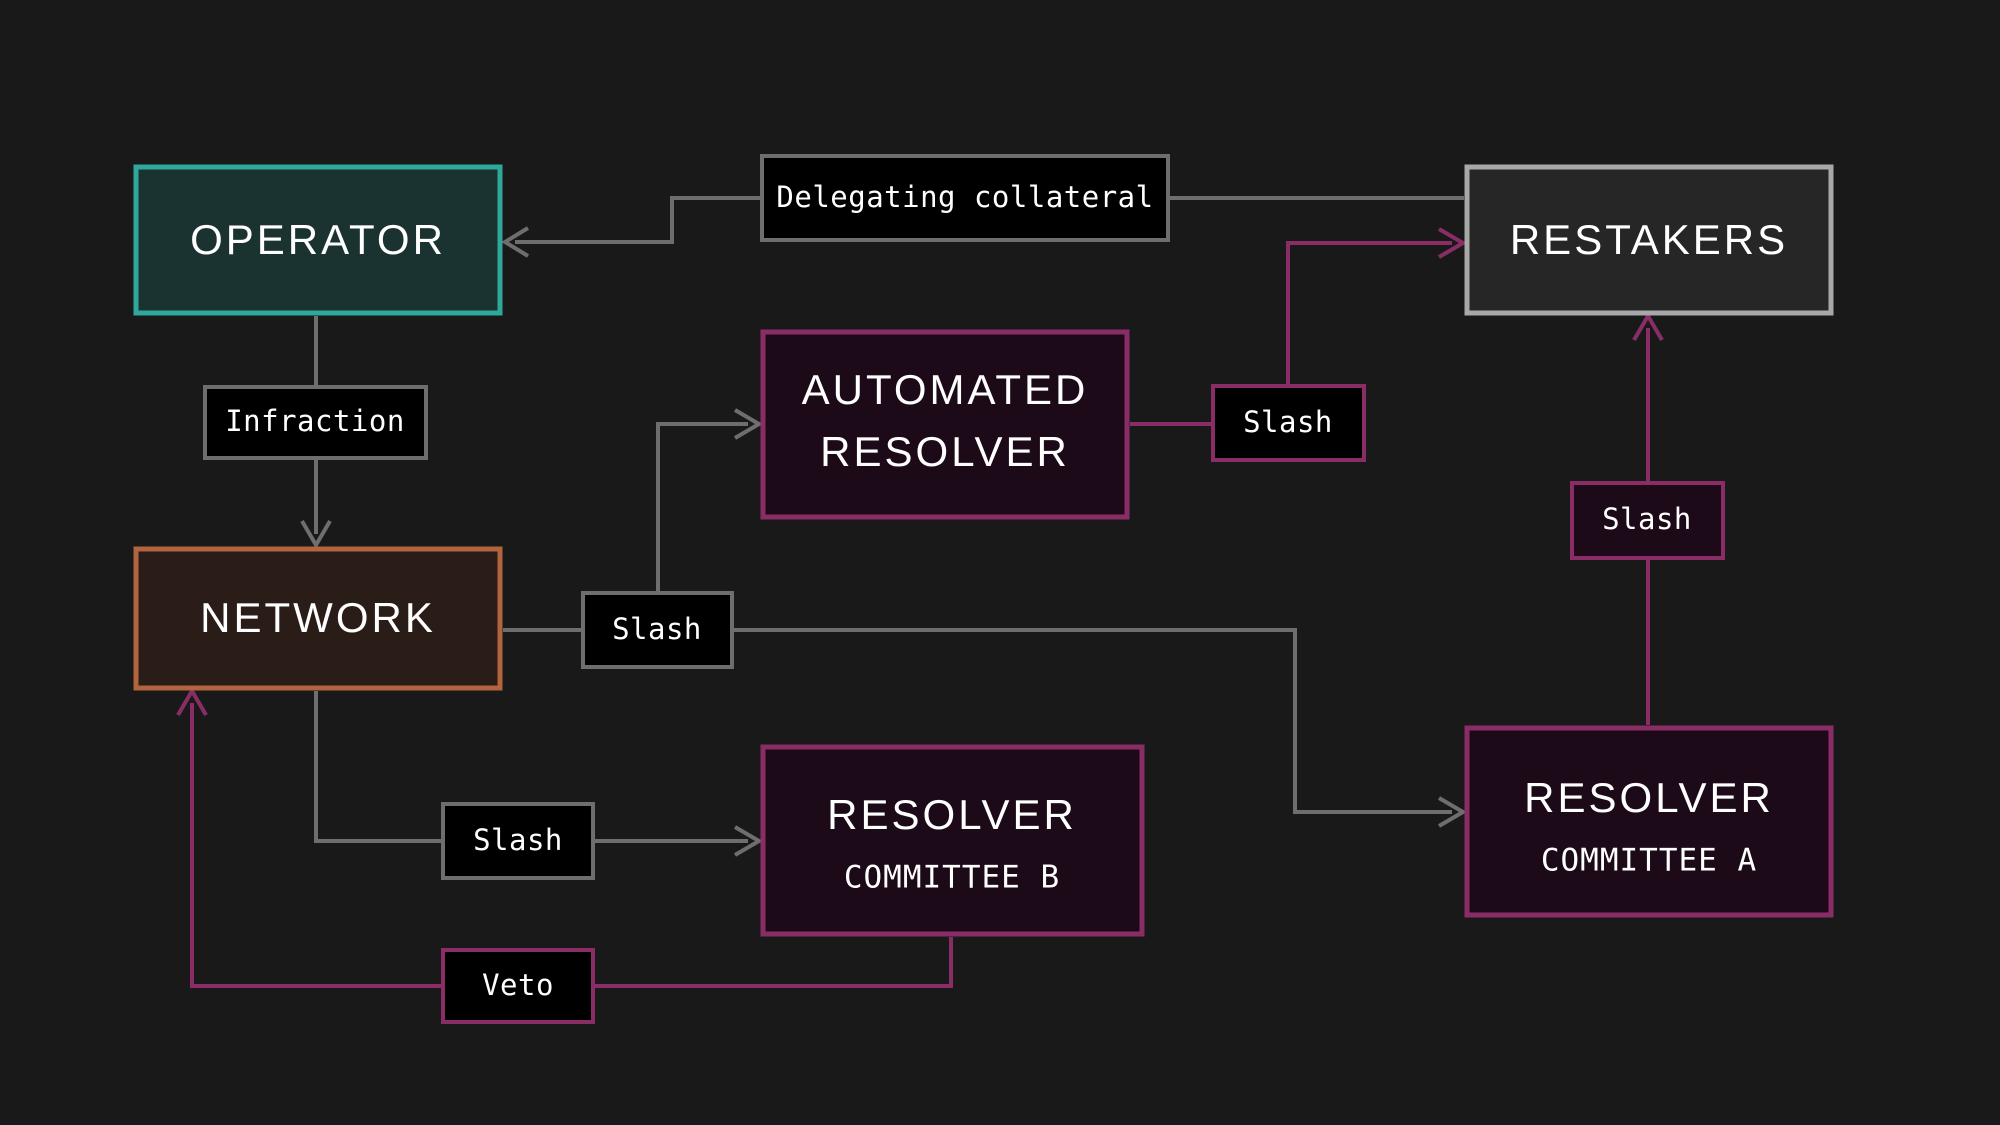 Image resolution: width=2000 pixels, height=1125 pixels. I want to click on edge-label-delegating-collateral: Delegating collateral, so click(965, 198).